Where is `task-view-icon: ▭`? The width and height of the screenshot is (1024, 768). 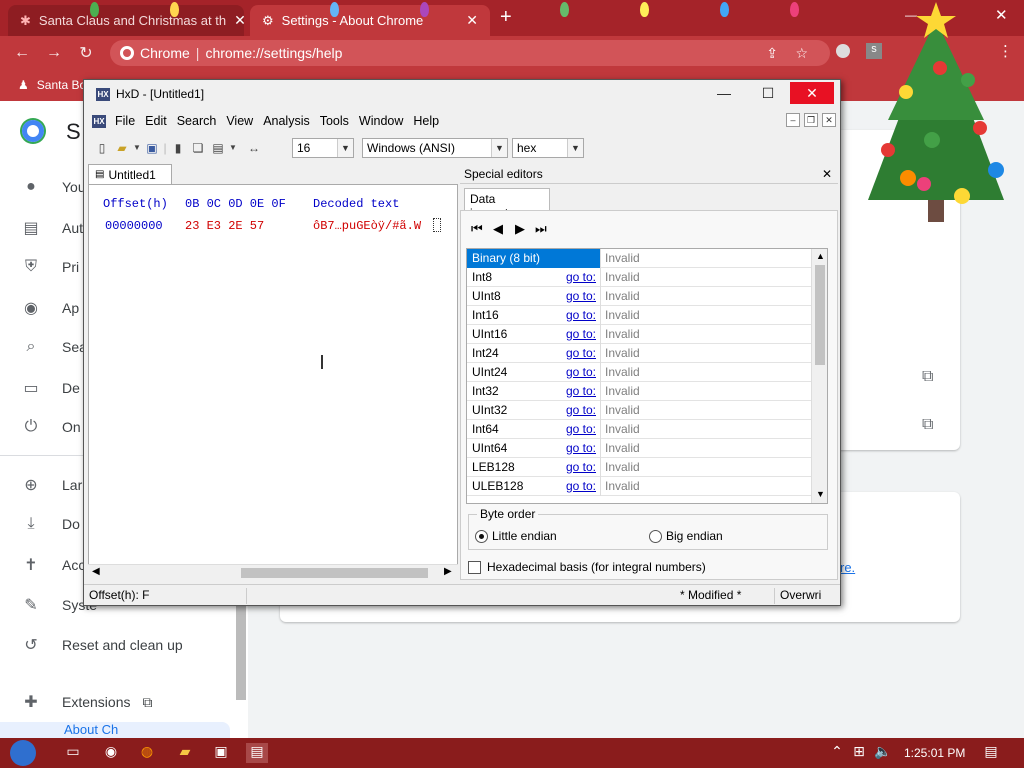
task-view-icon: ▭ is located at coordinates (73, 753).